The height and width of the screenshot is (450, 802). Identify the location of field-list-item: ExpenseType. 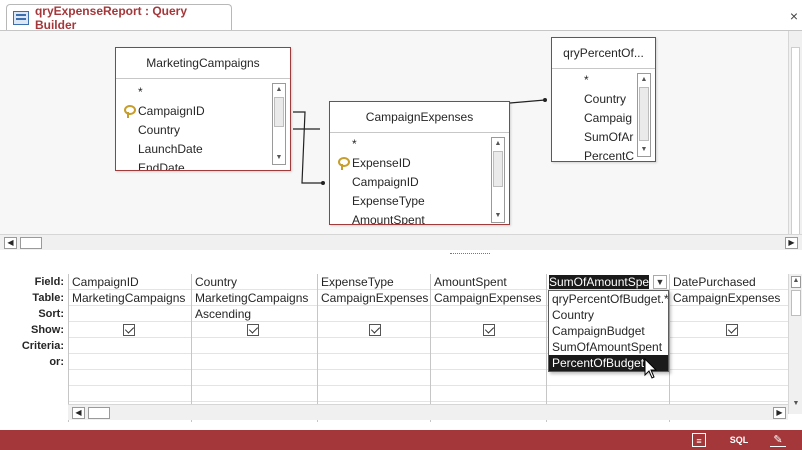
(419, 201).